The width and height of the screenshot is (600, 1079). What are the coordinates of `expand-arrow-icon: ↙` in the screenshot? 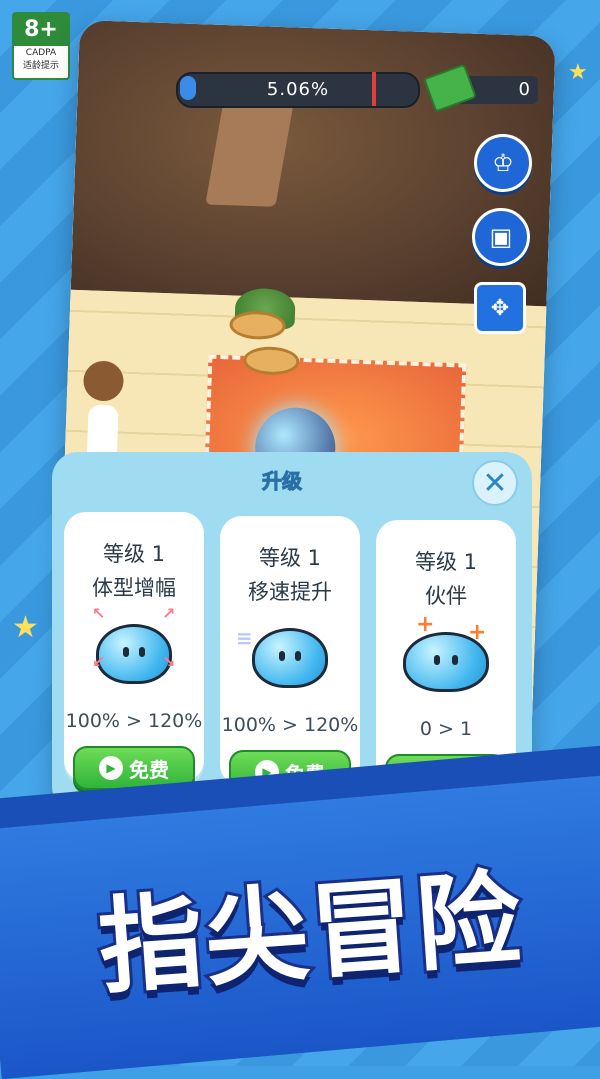 It's located at (99, 661).